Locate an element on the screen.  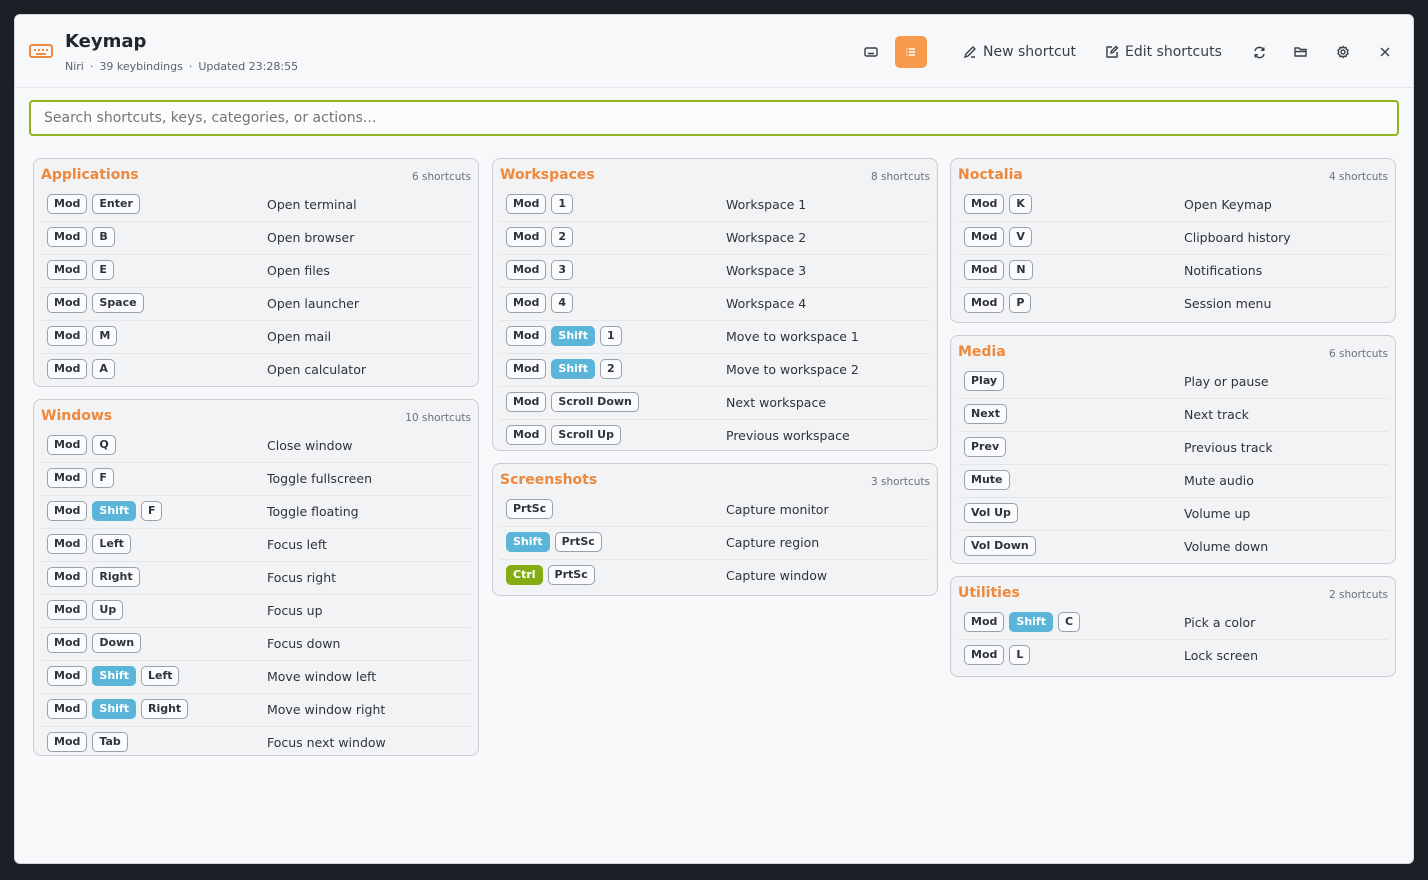
shortcut-action: Notifications is located at coordinates (1223, 270).